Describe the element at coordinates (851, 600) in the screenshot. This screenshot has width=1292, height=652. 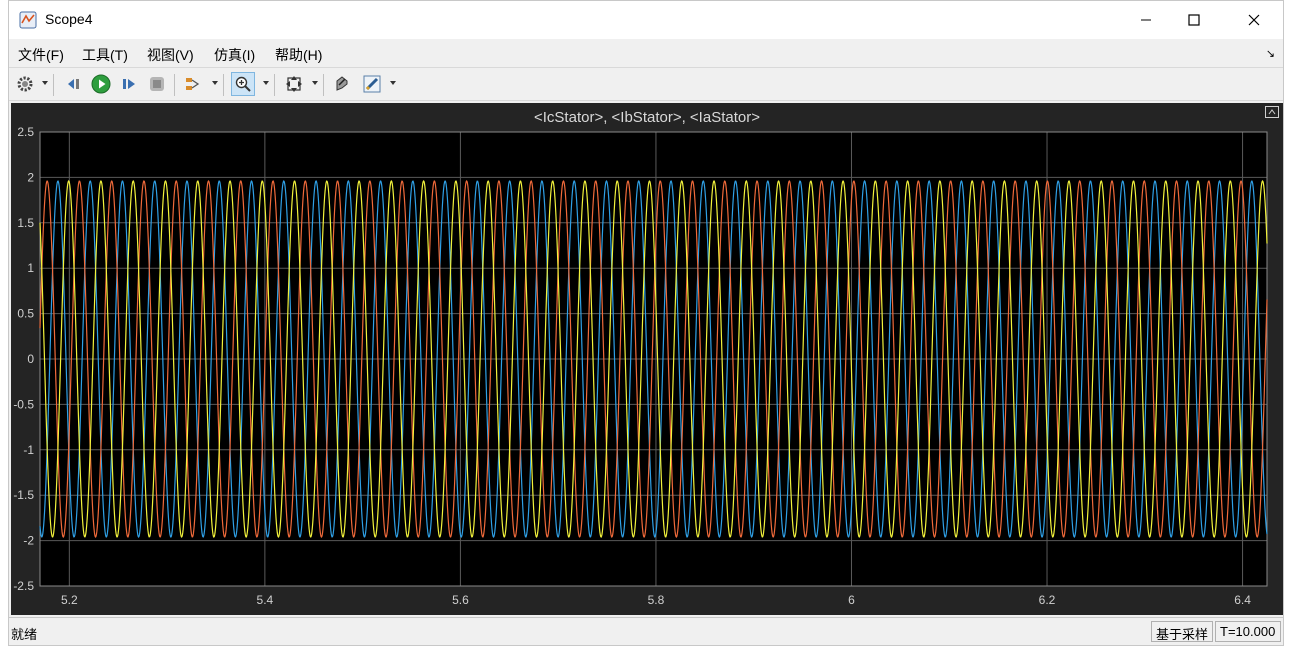
I see `x-tick-label: 6` at that location.